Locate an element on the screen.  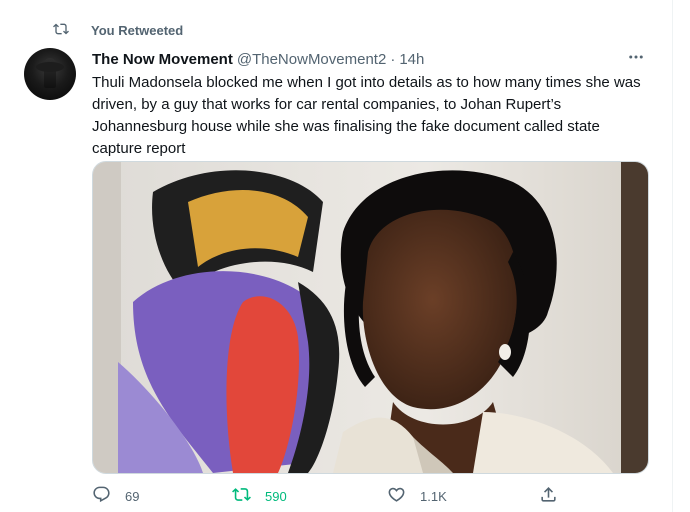
like-button: 1.1K is located at coordinates (417, 496).